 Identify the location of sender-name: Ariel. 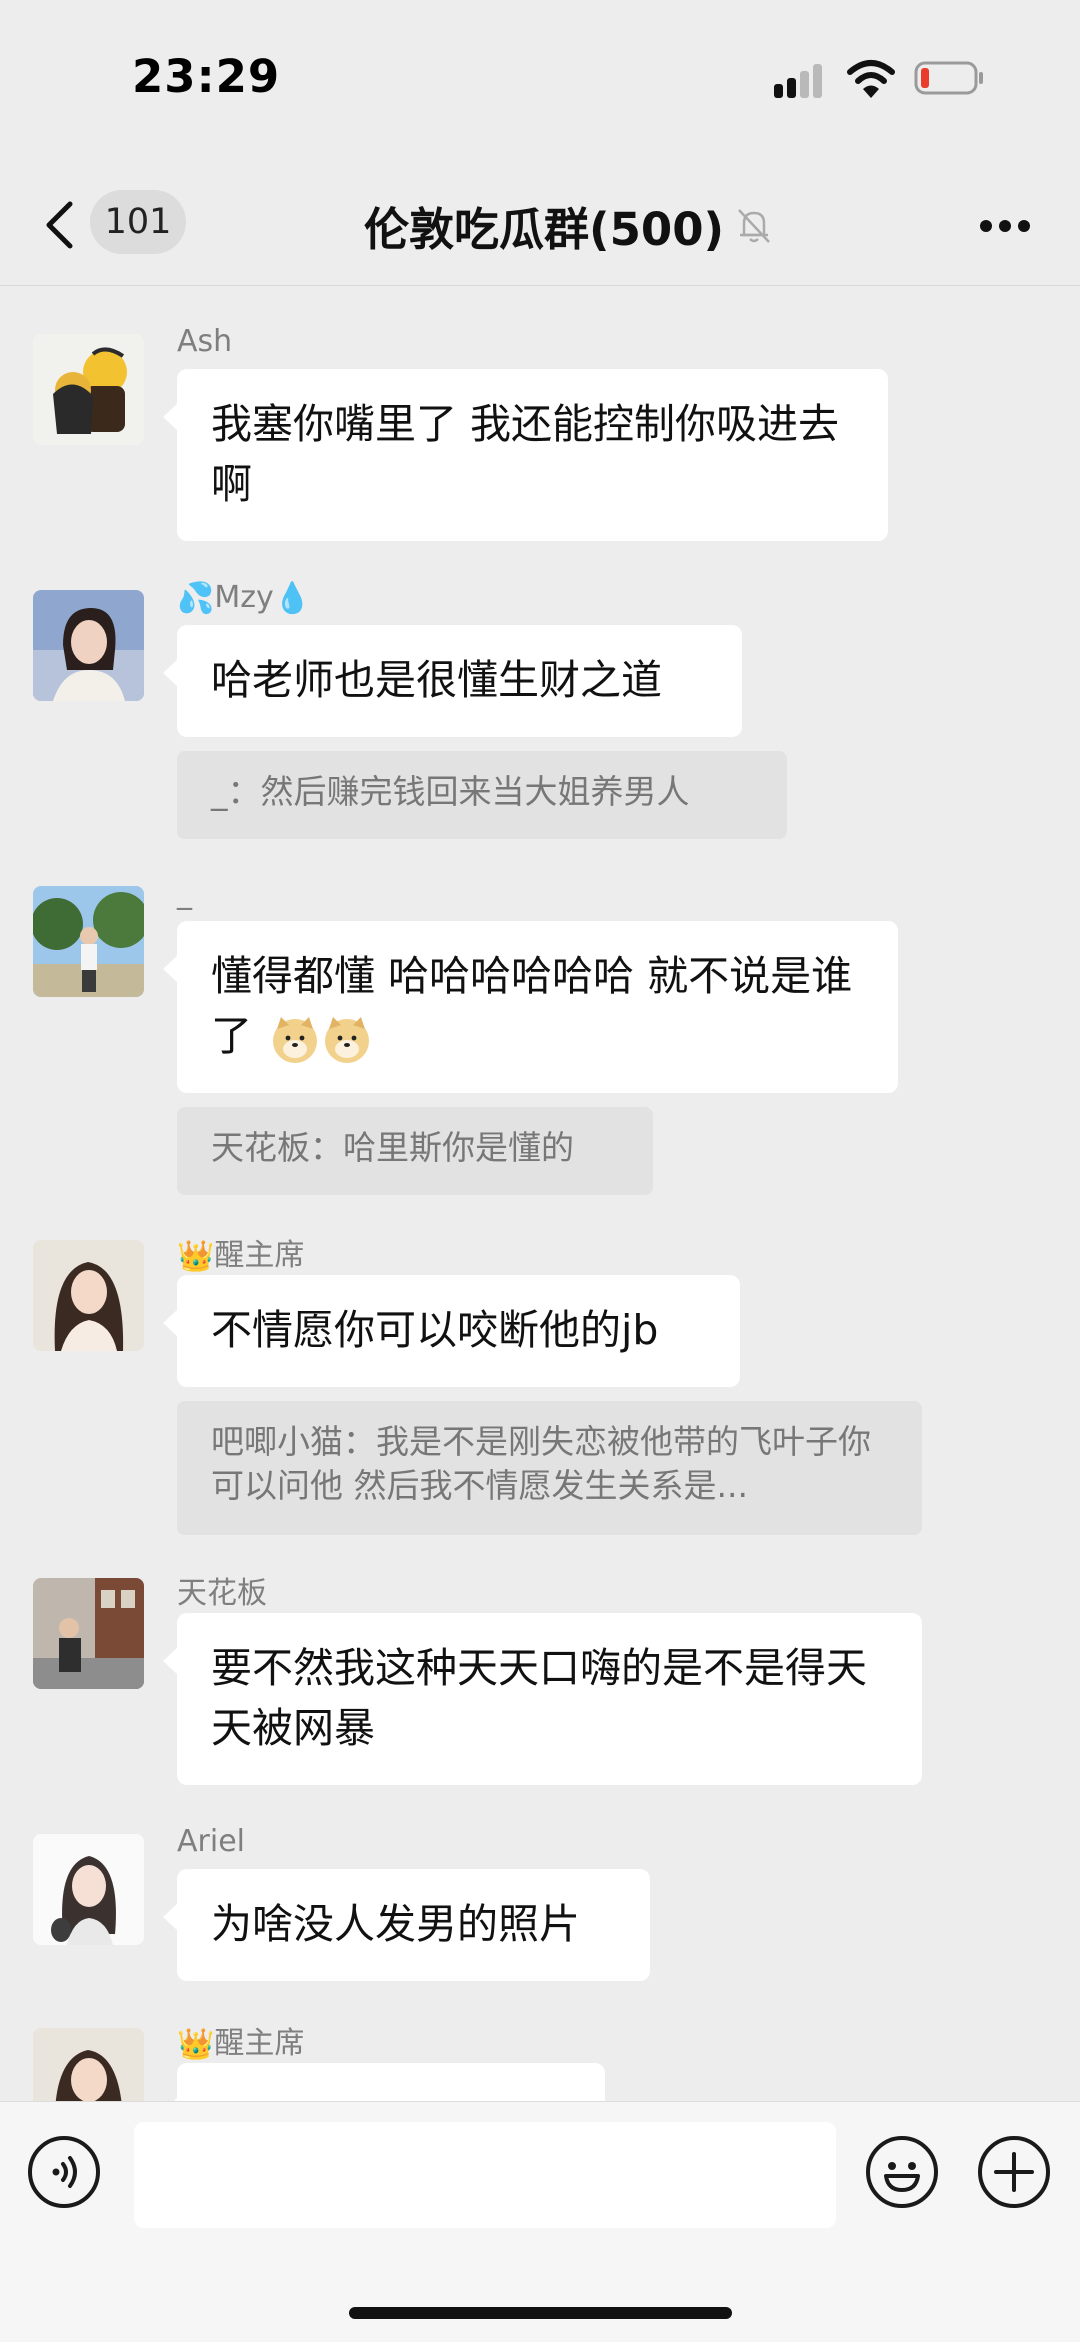
(211, 1841).